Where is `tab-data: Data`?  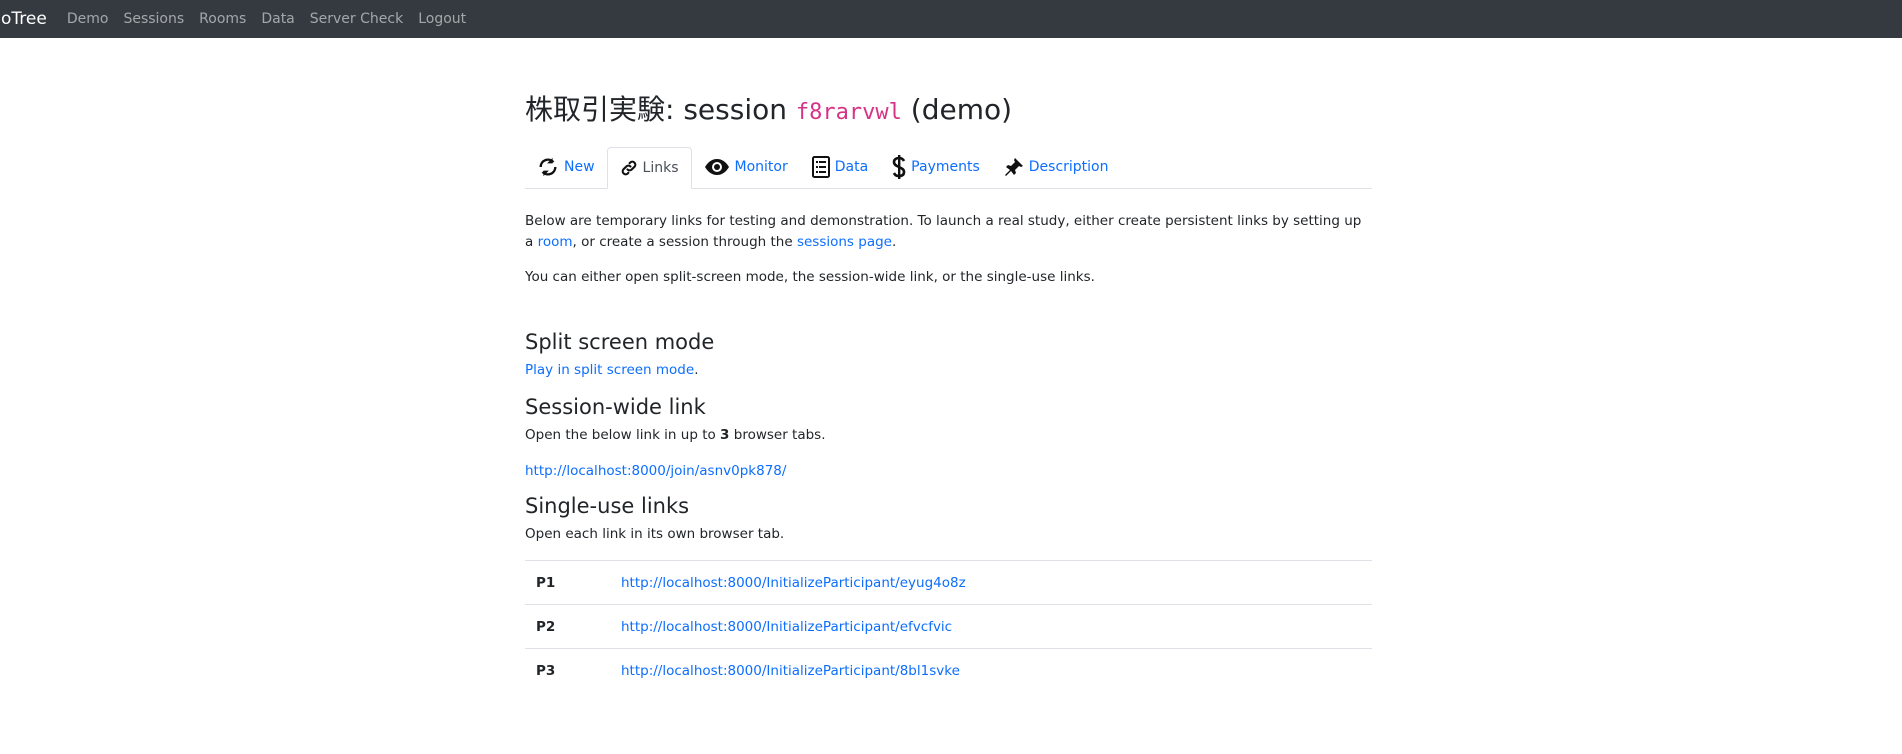
tab-data: Data is located at coordinates (840, 167).